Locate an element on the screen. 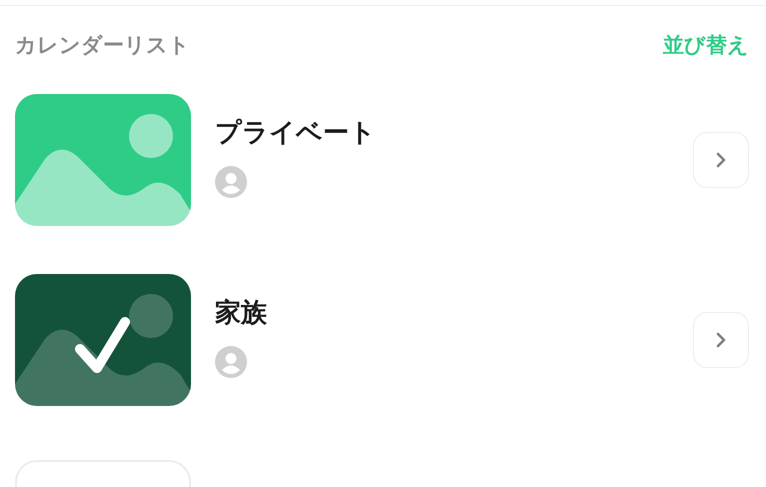 The width and height of the screenshot is (766, 487). calendar-name: プライベート is located at coordinates (295, 133).